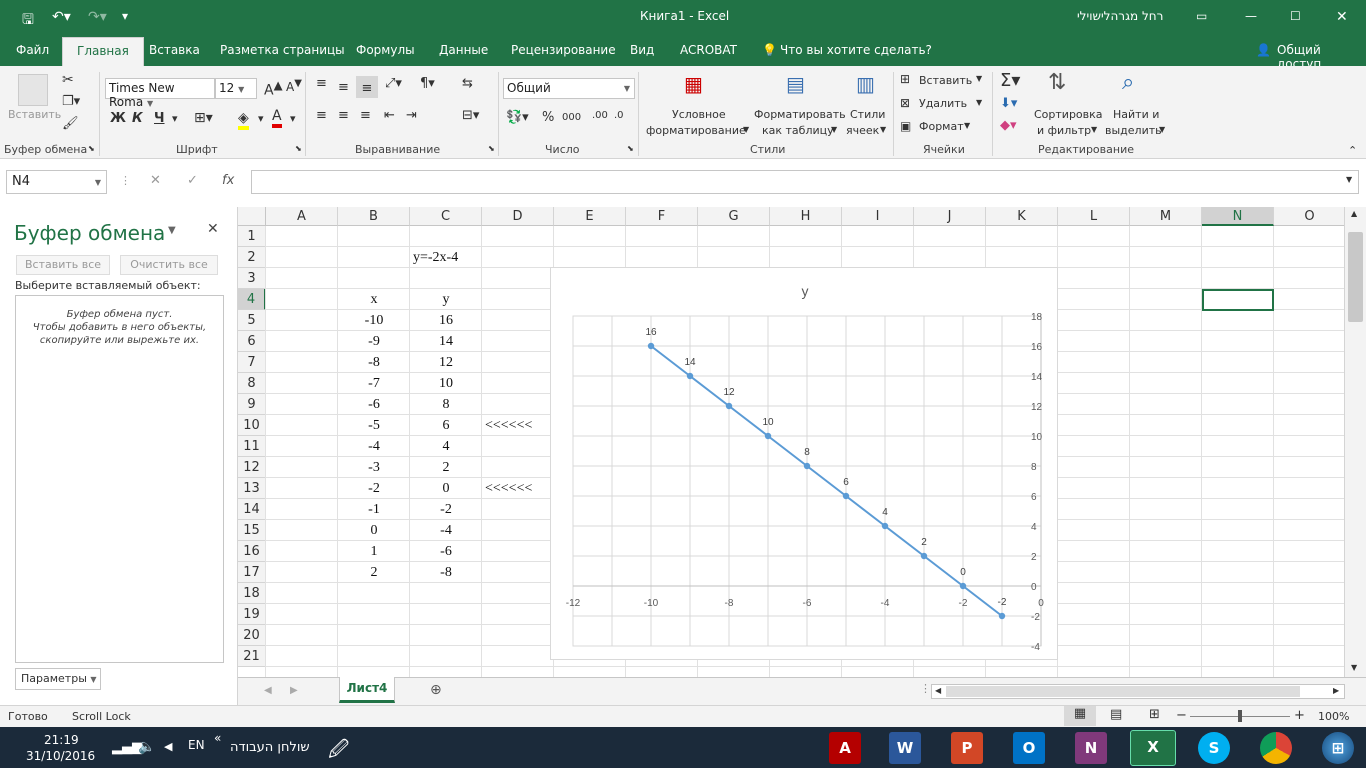 Image resolution: width=1366 pixels, height=769 pixels. I want to click on tab-formulas: Формулы, so click(385, 50).